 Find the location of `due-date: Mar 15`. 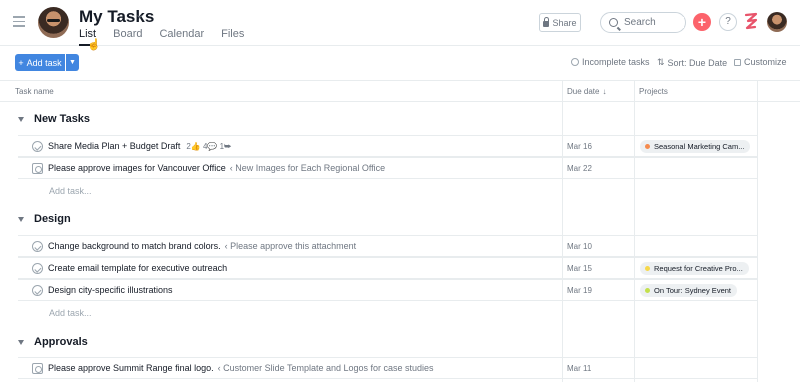

due-date: Mar 15 is located at coordinates (579, 268).